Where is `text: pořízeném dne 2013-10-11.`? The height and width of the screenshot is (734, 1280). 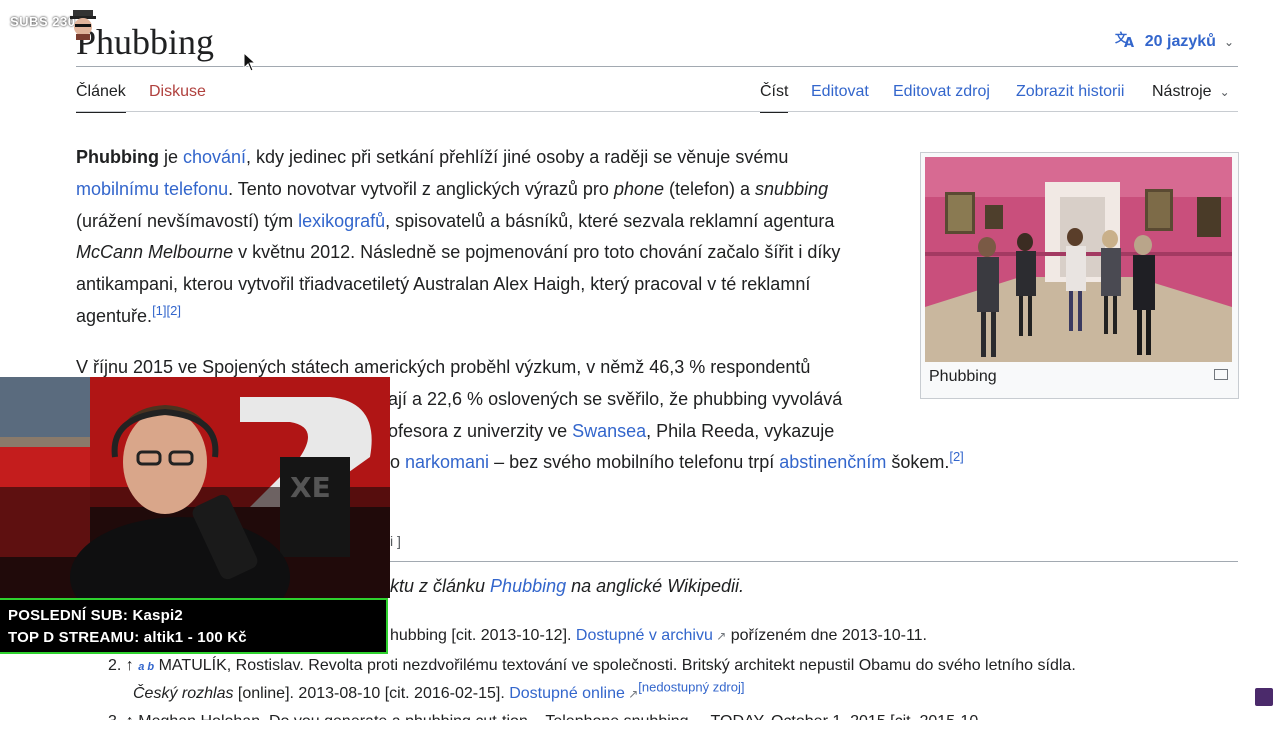 text: pořízeném dne 2013-10-11. is located at coordinates (826, 635).